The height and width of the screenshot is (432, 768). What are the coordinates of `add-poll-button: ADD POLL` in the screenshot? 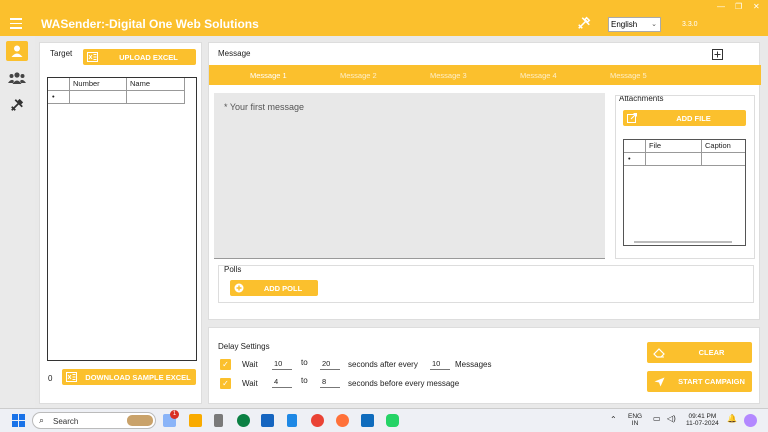 It's located at (274, 288).